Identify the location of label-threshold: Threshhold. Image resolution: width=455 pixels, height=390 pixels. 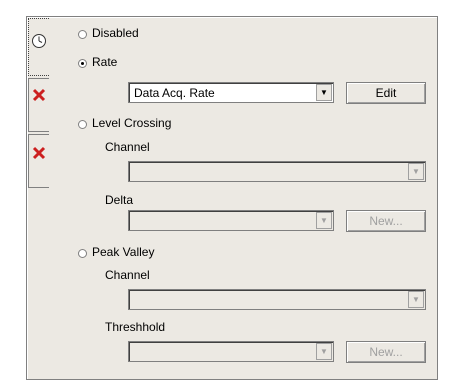
(135, 327).